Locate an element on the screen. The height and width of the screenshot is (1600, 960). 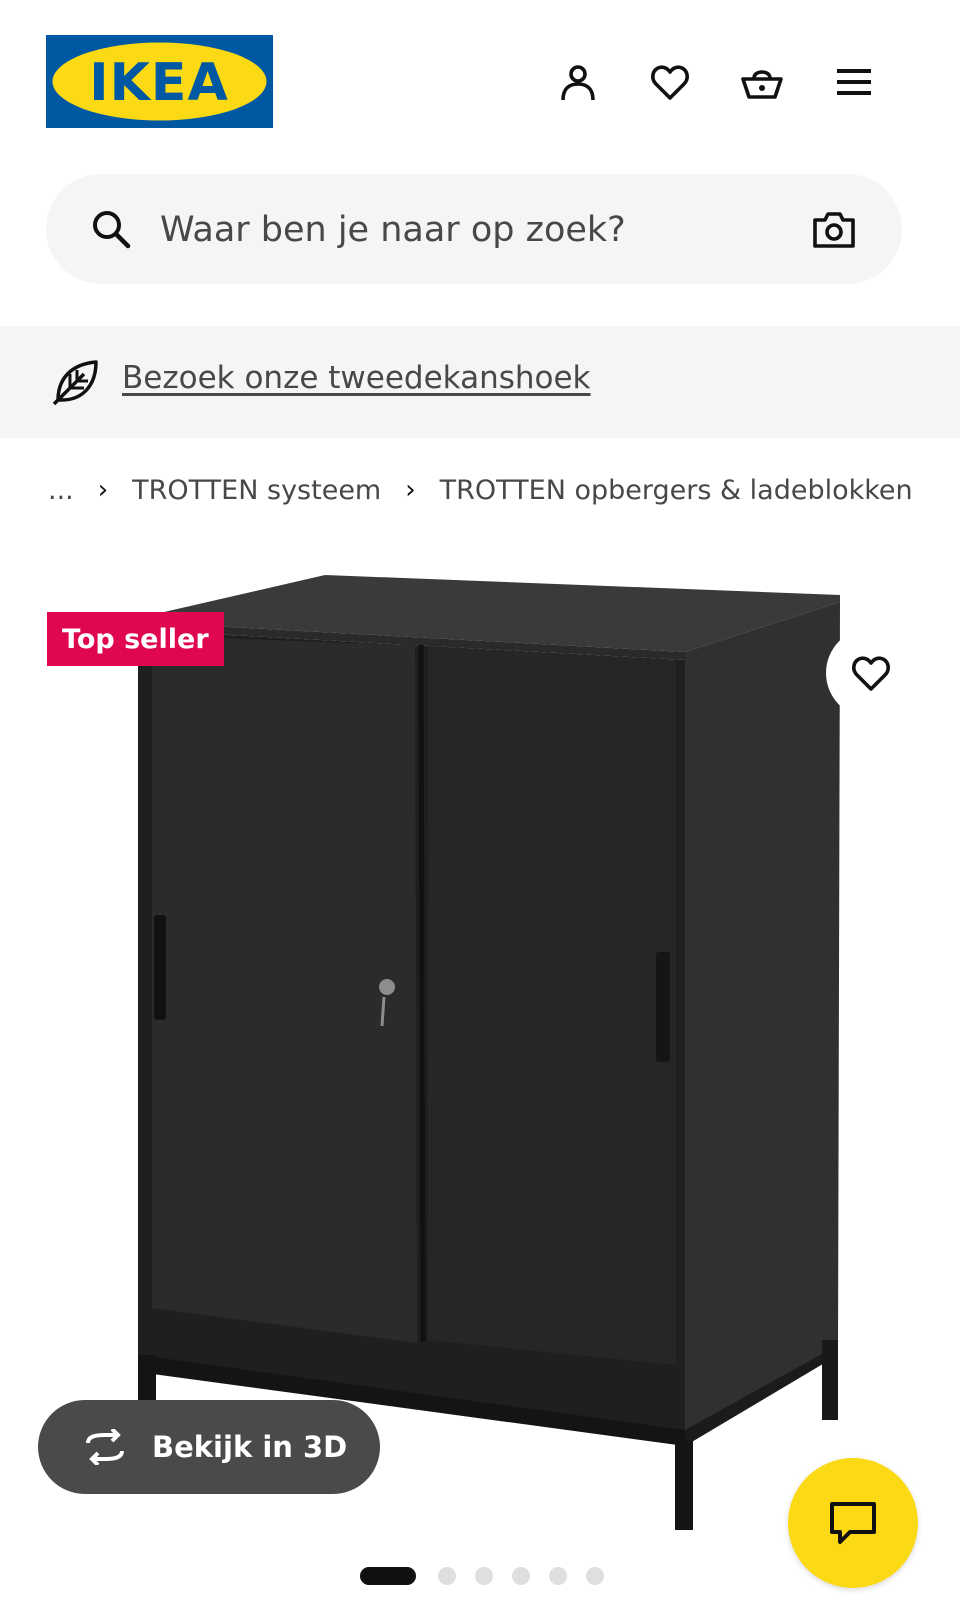
user-icon is located at coordinates (578, 83).